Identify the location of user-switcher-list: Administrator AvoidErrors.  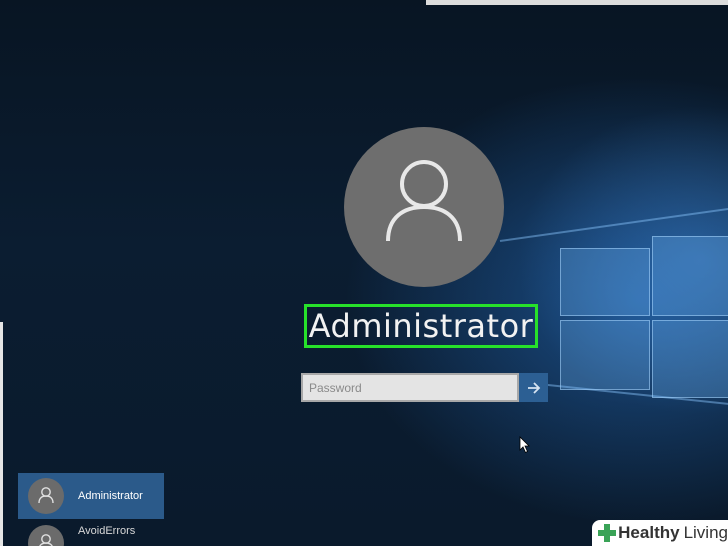
(91, 509).